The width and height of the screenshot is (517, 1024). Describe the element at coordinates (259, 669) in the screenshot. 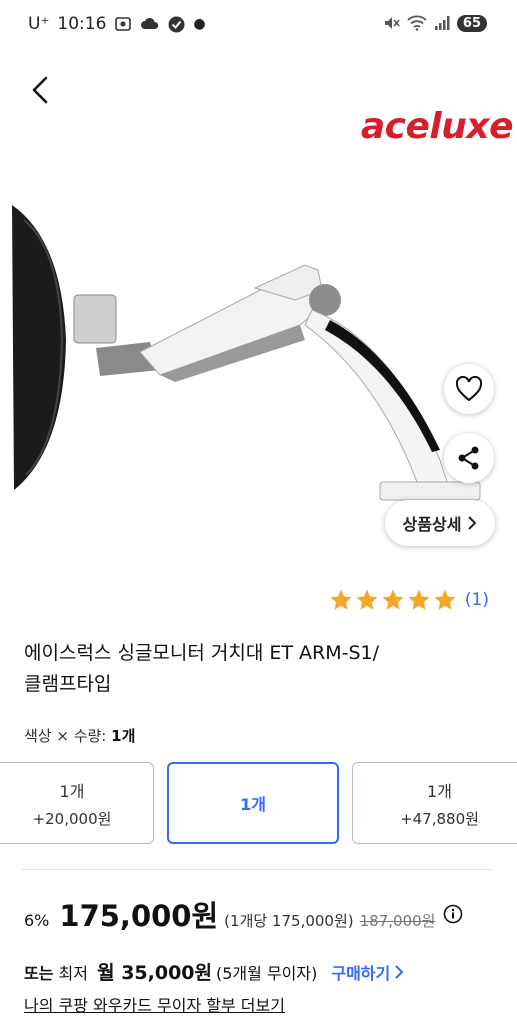

I see `product-title: 에이스럭스 싱글모니터 거치대 ET ARM-S1/ 클램프타입` at that location.